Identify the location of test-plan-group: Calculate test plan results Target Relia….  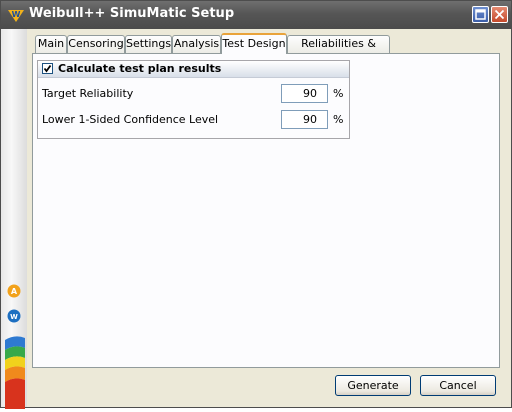
(193, 99).